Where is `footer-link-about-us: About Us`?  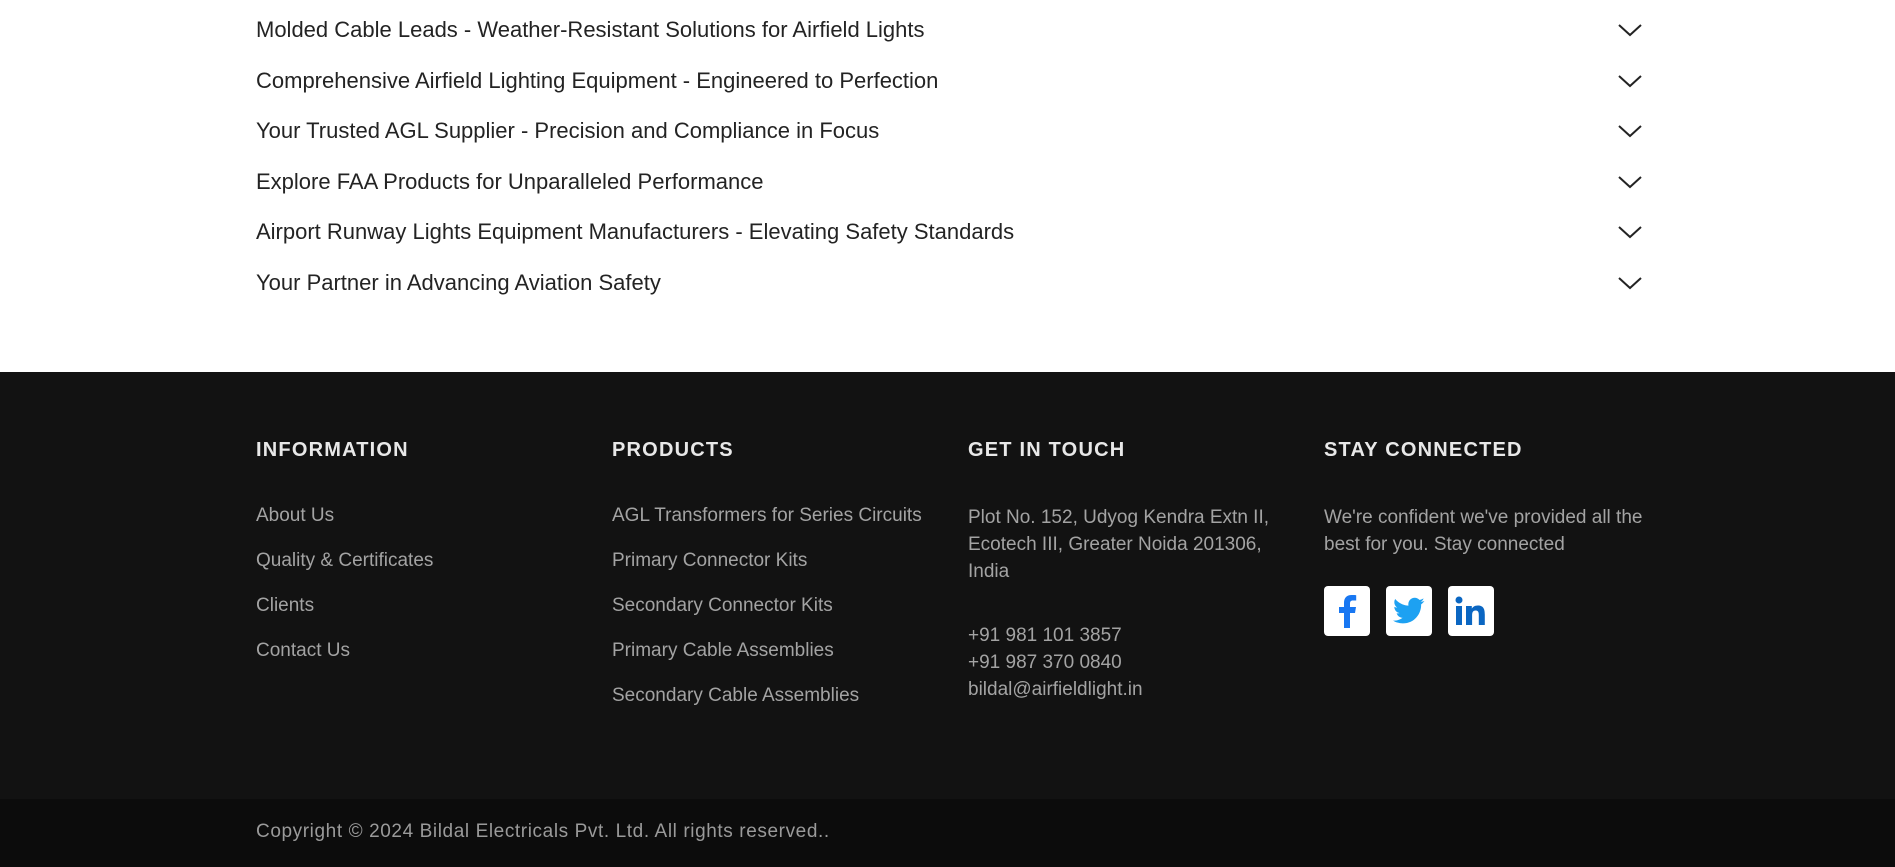
footer-link-about-us: About Us is located at coordinates (421, 515).